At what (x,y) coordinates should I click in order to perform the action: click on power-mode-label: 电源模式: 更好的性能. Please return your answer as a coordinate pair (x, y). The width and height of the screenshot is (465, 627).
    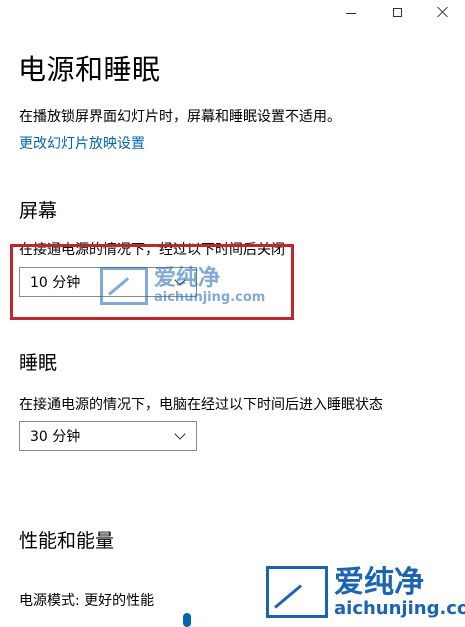
    Looking at the image, I should click on (87, 601).